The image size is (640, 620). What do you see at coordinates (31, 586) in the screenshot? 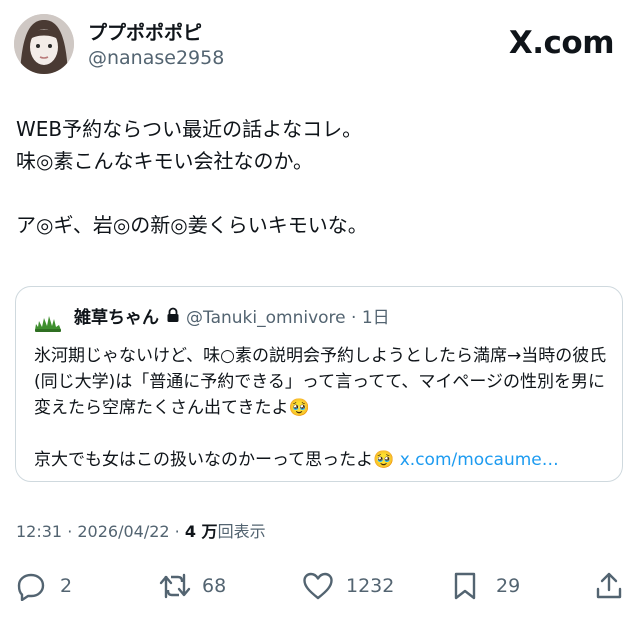
I see `reply-icon` at bounding box center [31, 586].